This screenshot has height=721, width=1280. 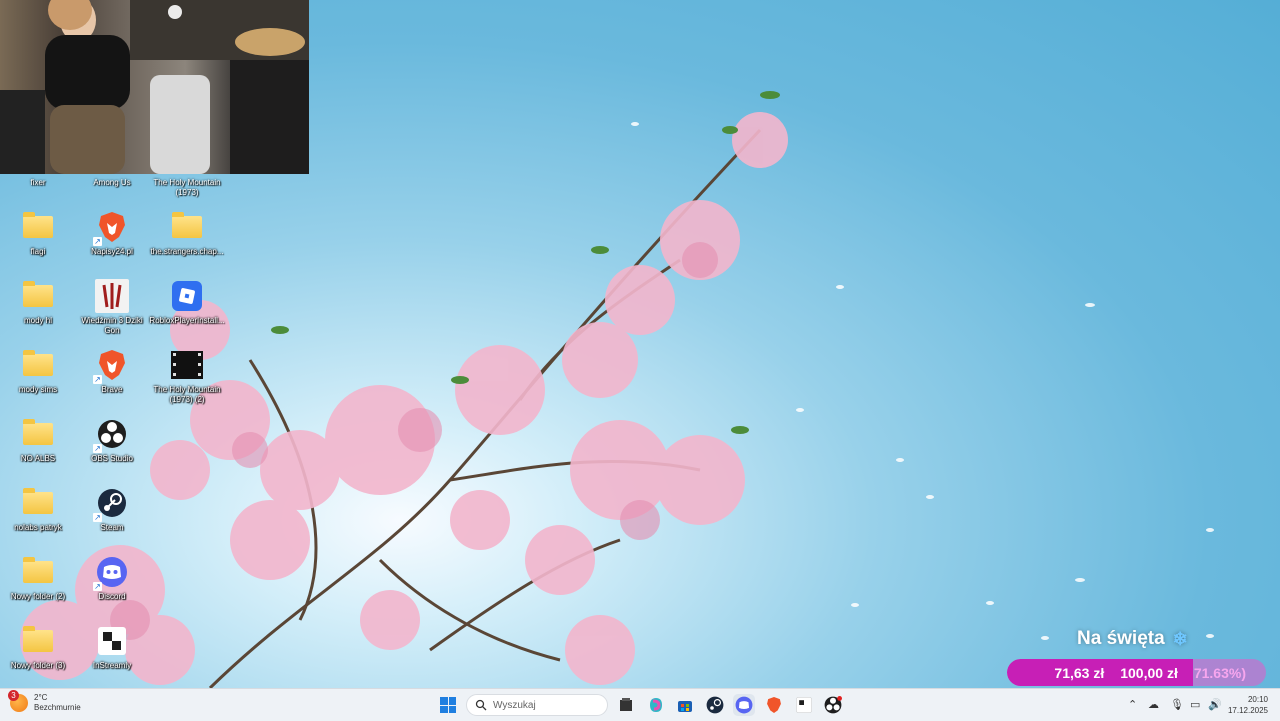 I want to click on desktop-icon-label: Napisy24.pl, so click(x=112, y=251).